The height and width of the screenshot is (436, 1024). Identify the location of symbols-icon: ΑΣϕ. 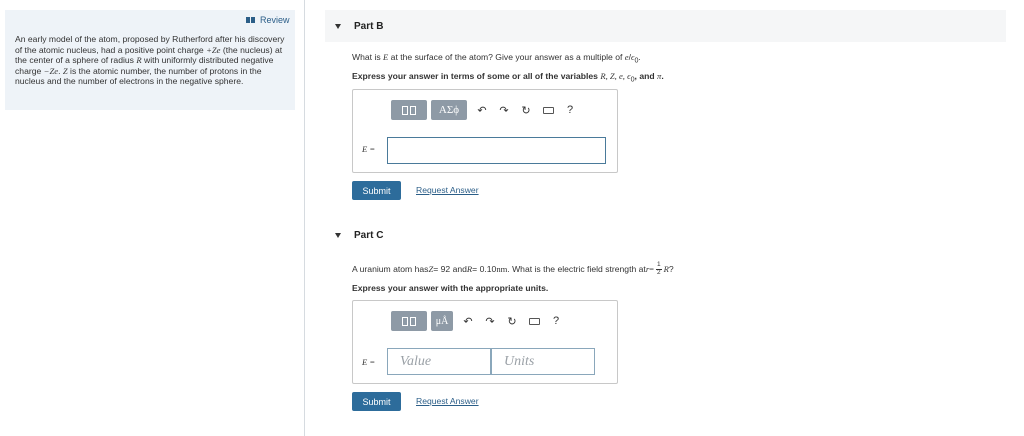
(449, 110).